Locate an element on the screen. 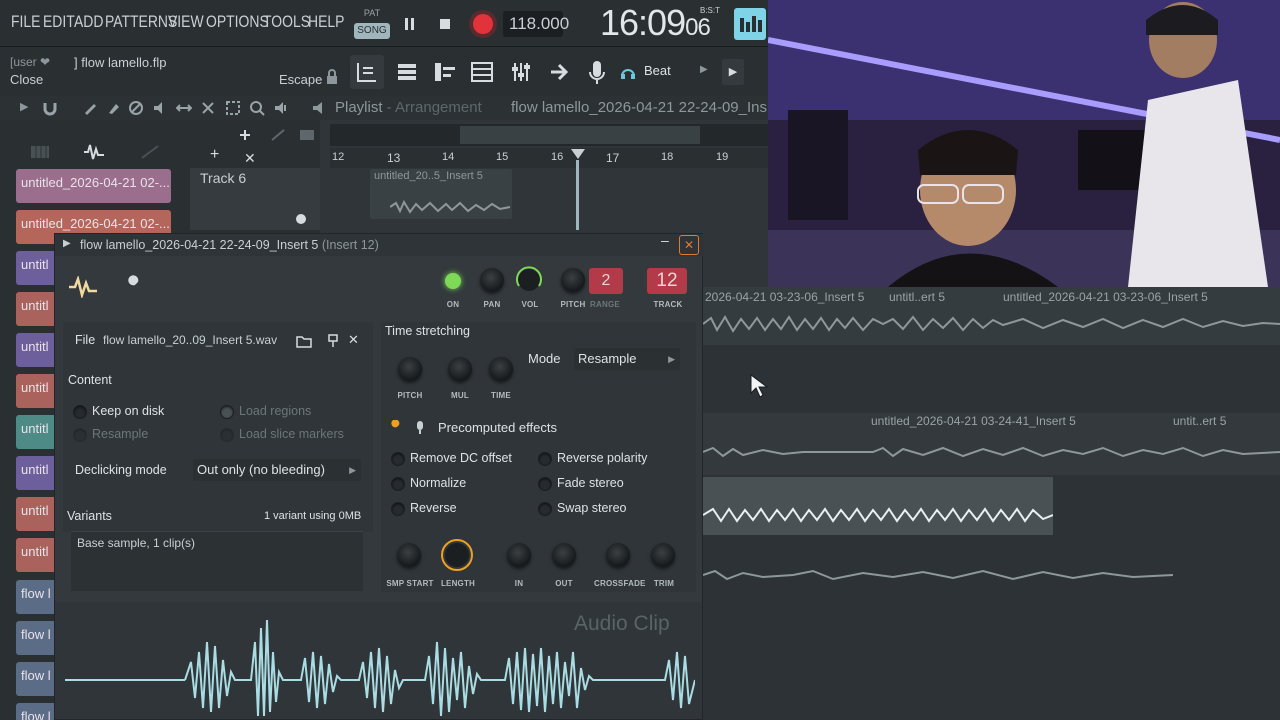  smp-start-knob is located at coordinates (409, 555).